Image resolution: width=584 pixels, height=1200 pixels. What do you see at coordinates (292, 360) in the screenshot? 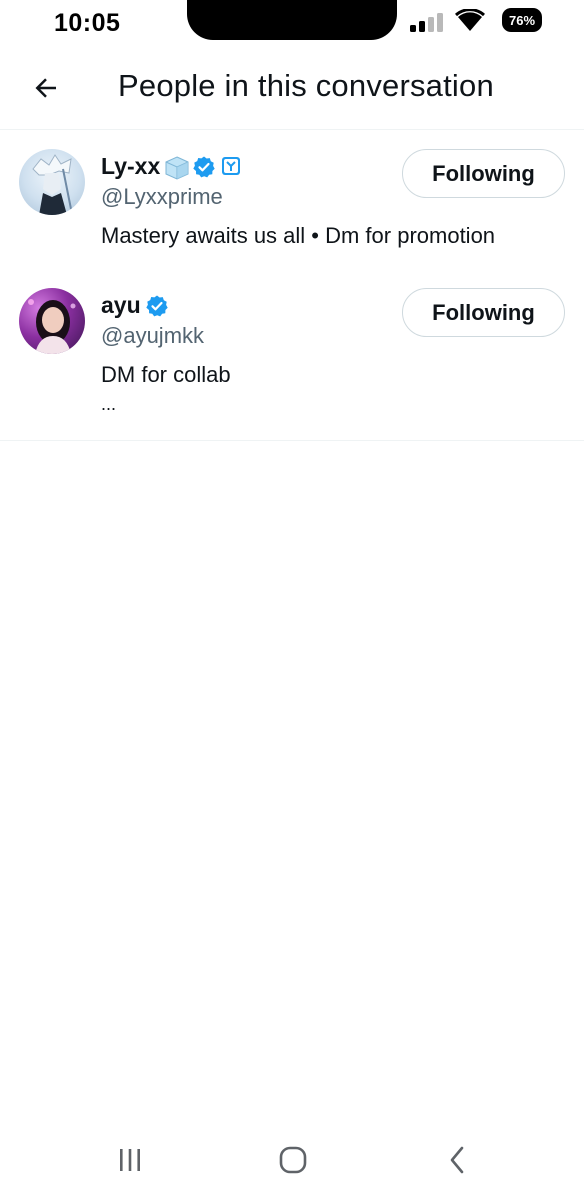
I see `user-row-ayu: ayu @ayujmkk DM for collab ... Following` at bounding box center [292, 360].